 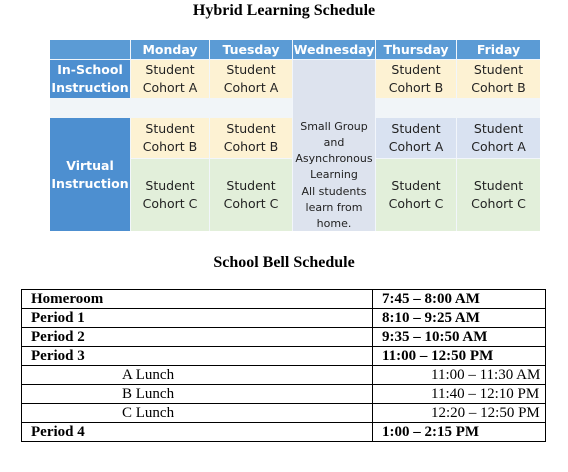 What do you see at coordinates (197, 432) in the screenshot?
I see `period-name: Period 4` at bounding box center [197, 432].